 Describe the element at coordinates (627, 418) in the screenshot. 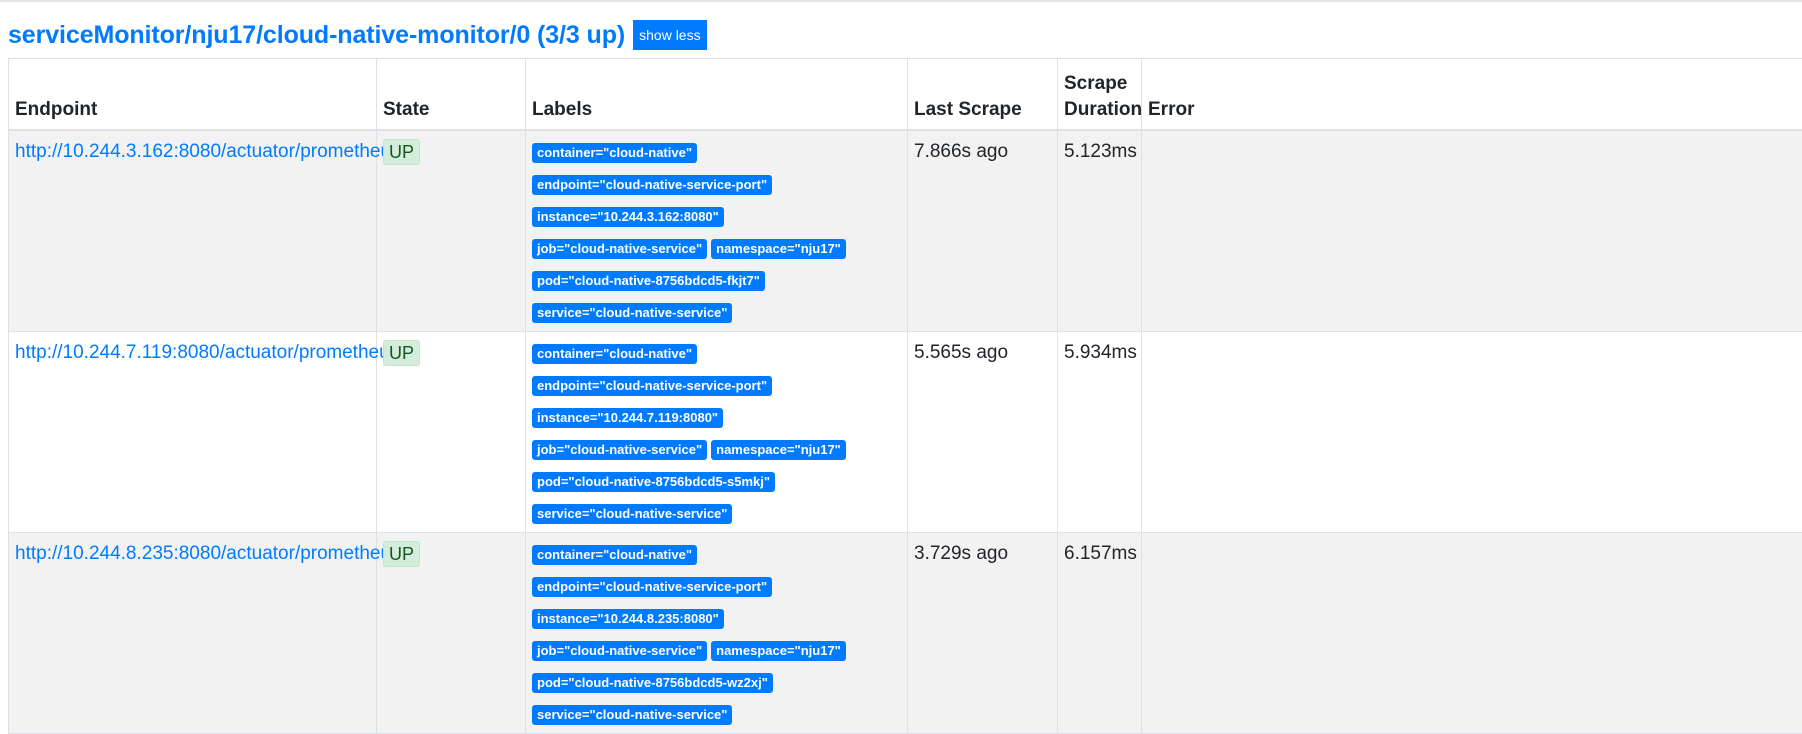

I see `label-badge-instance: instance="10.244.7.119:8080"` at that location.